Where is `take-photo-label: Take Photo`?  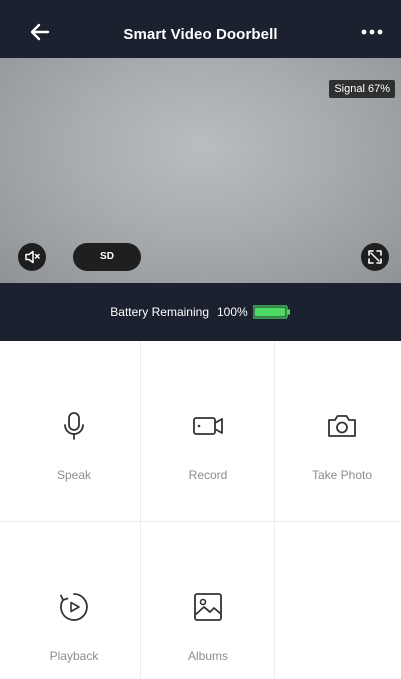
take-photo-label: Take Photo is located at coordinates (342, 475).